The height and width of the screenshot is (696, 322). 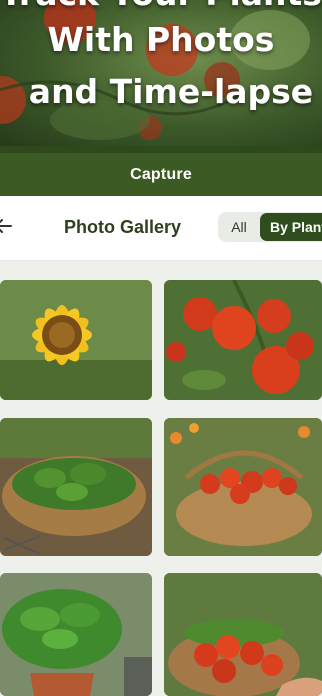 I want to click on filter-segmented-control: All By Plant, so click(x=270, y=227).